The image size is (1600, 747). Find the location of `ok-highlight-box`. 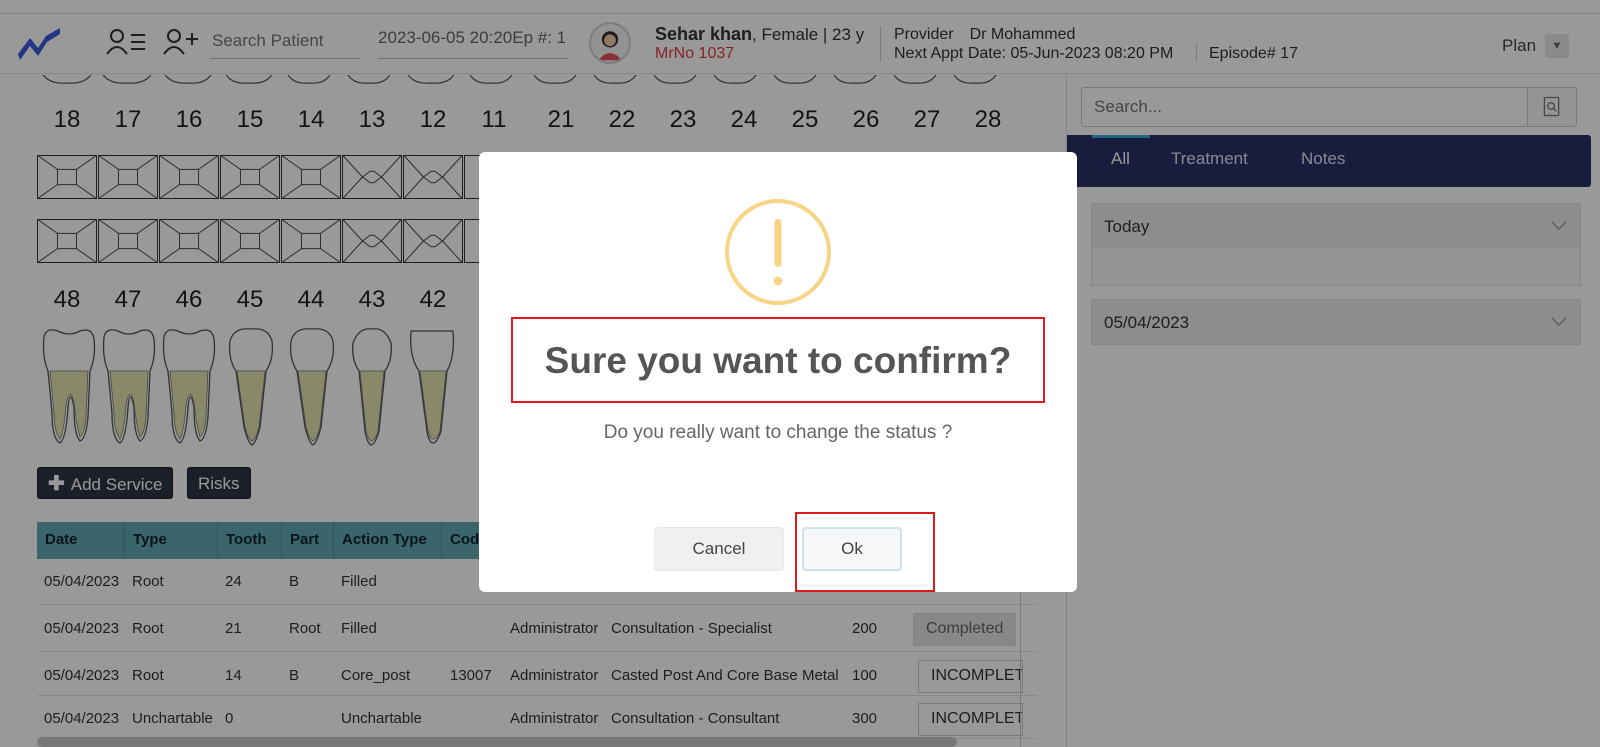

ok-highlight-box is located at coordinates (865, 552).